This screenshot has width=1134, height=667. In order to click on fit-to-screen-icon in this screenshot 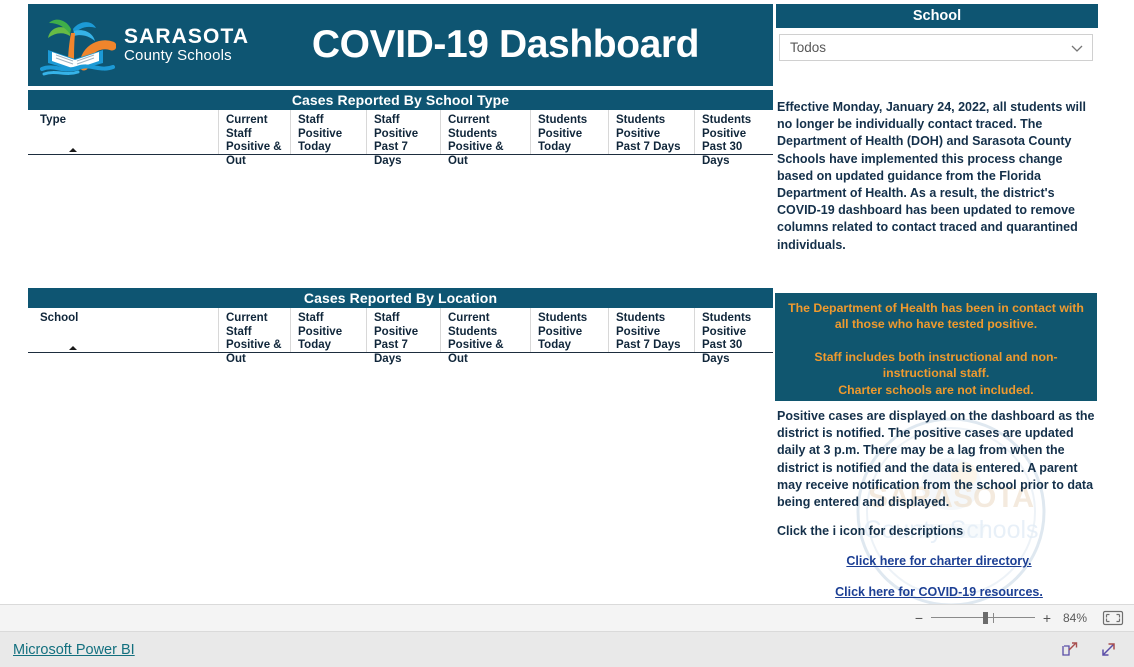, I will do `click(1113, 618)`.